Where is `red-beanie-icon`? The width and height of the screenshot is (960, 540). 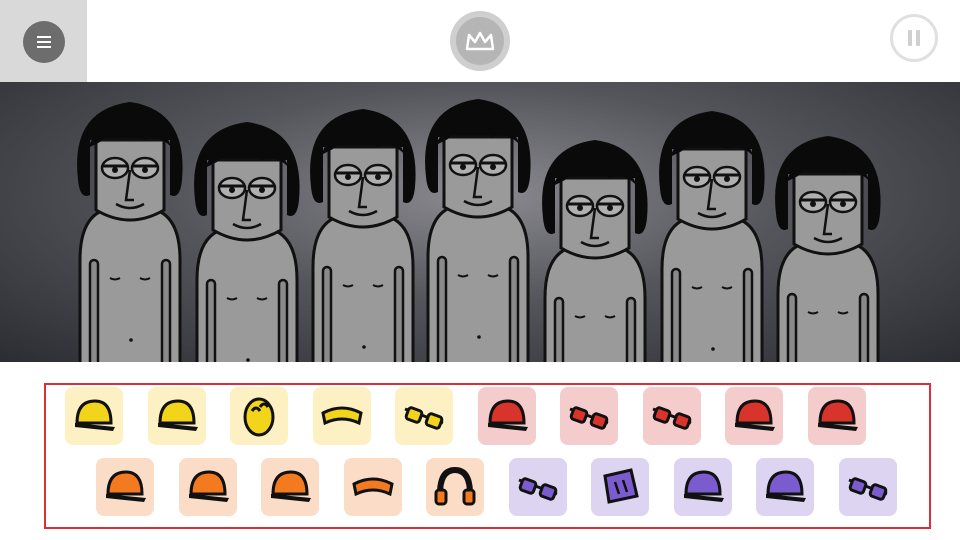
red-beanie-icon is located at coordinates (755, 415).